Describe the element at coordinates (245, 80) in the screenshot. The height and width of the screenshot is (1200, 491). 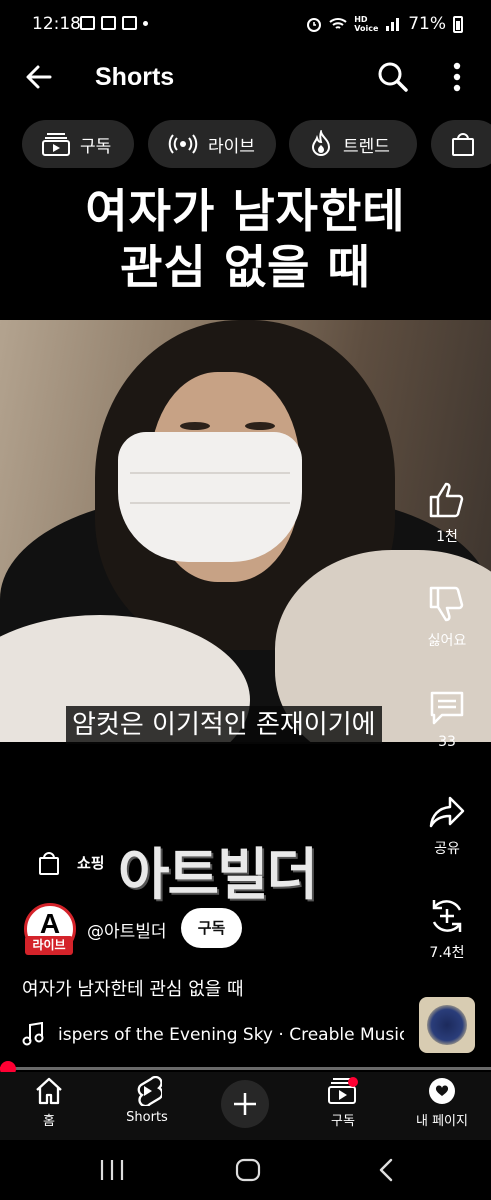
I see `top-app-bar: Shorts` at that location.